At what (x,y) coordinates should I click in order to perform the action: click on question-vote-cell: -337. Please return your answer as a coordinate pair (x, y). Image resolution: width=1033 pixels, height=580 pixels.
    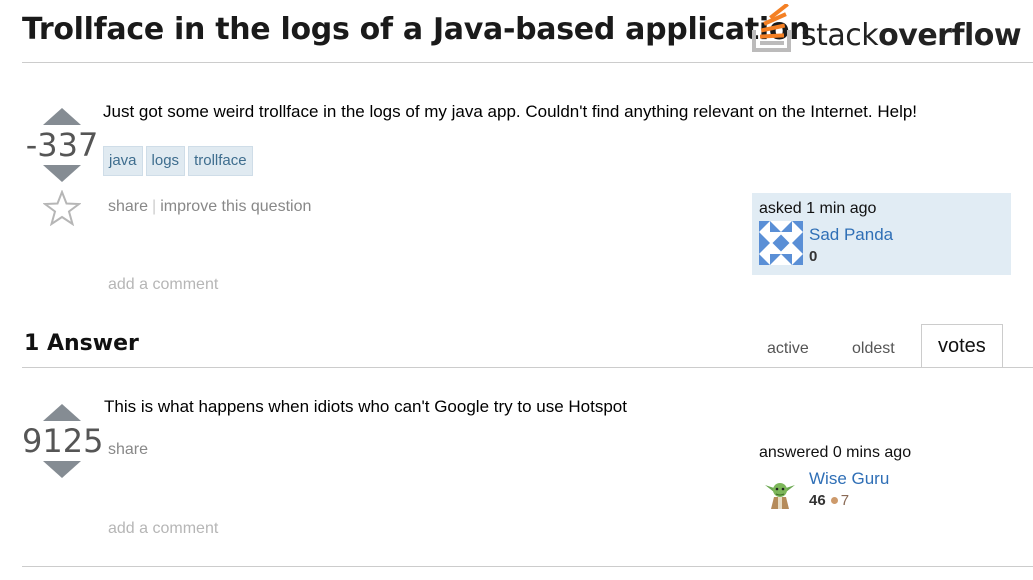
    Looking at the image, I should click on (62, 169).